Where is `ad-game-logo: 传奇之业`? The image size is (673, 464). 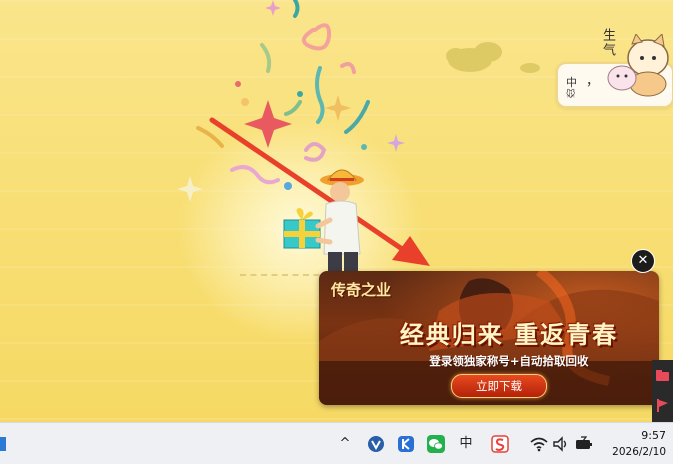
ad-game-logo: 传奇之业 is located at coordinates (361, 290).